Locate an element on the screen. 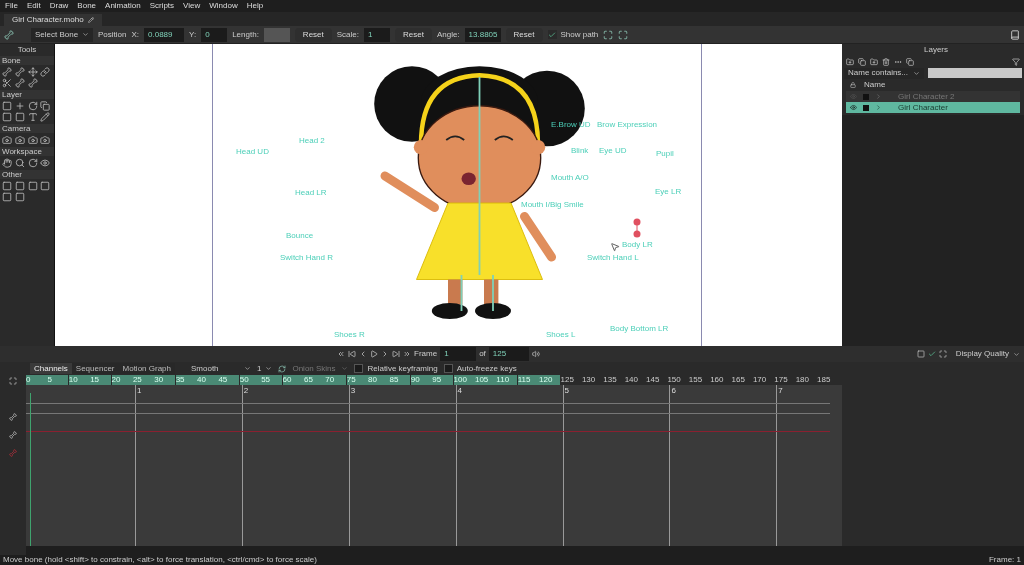 The image size is (1024, 565). layer-row: Girl Character is located at coordinates (933, 107).